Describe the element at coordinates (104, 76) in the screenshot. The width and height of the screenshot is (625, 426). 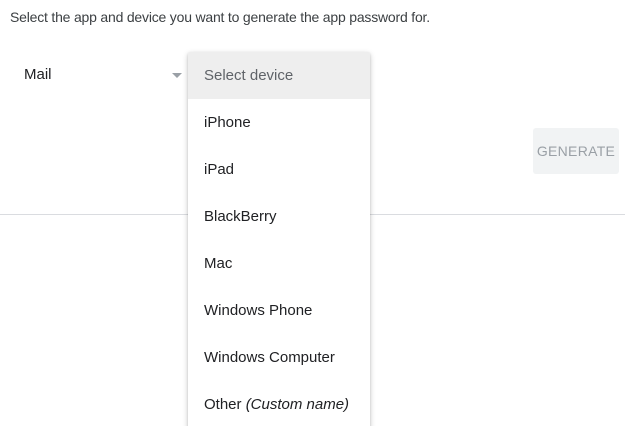
I see `app-select: Mail` at that location.